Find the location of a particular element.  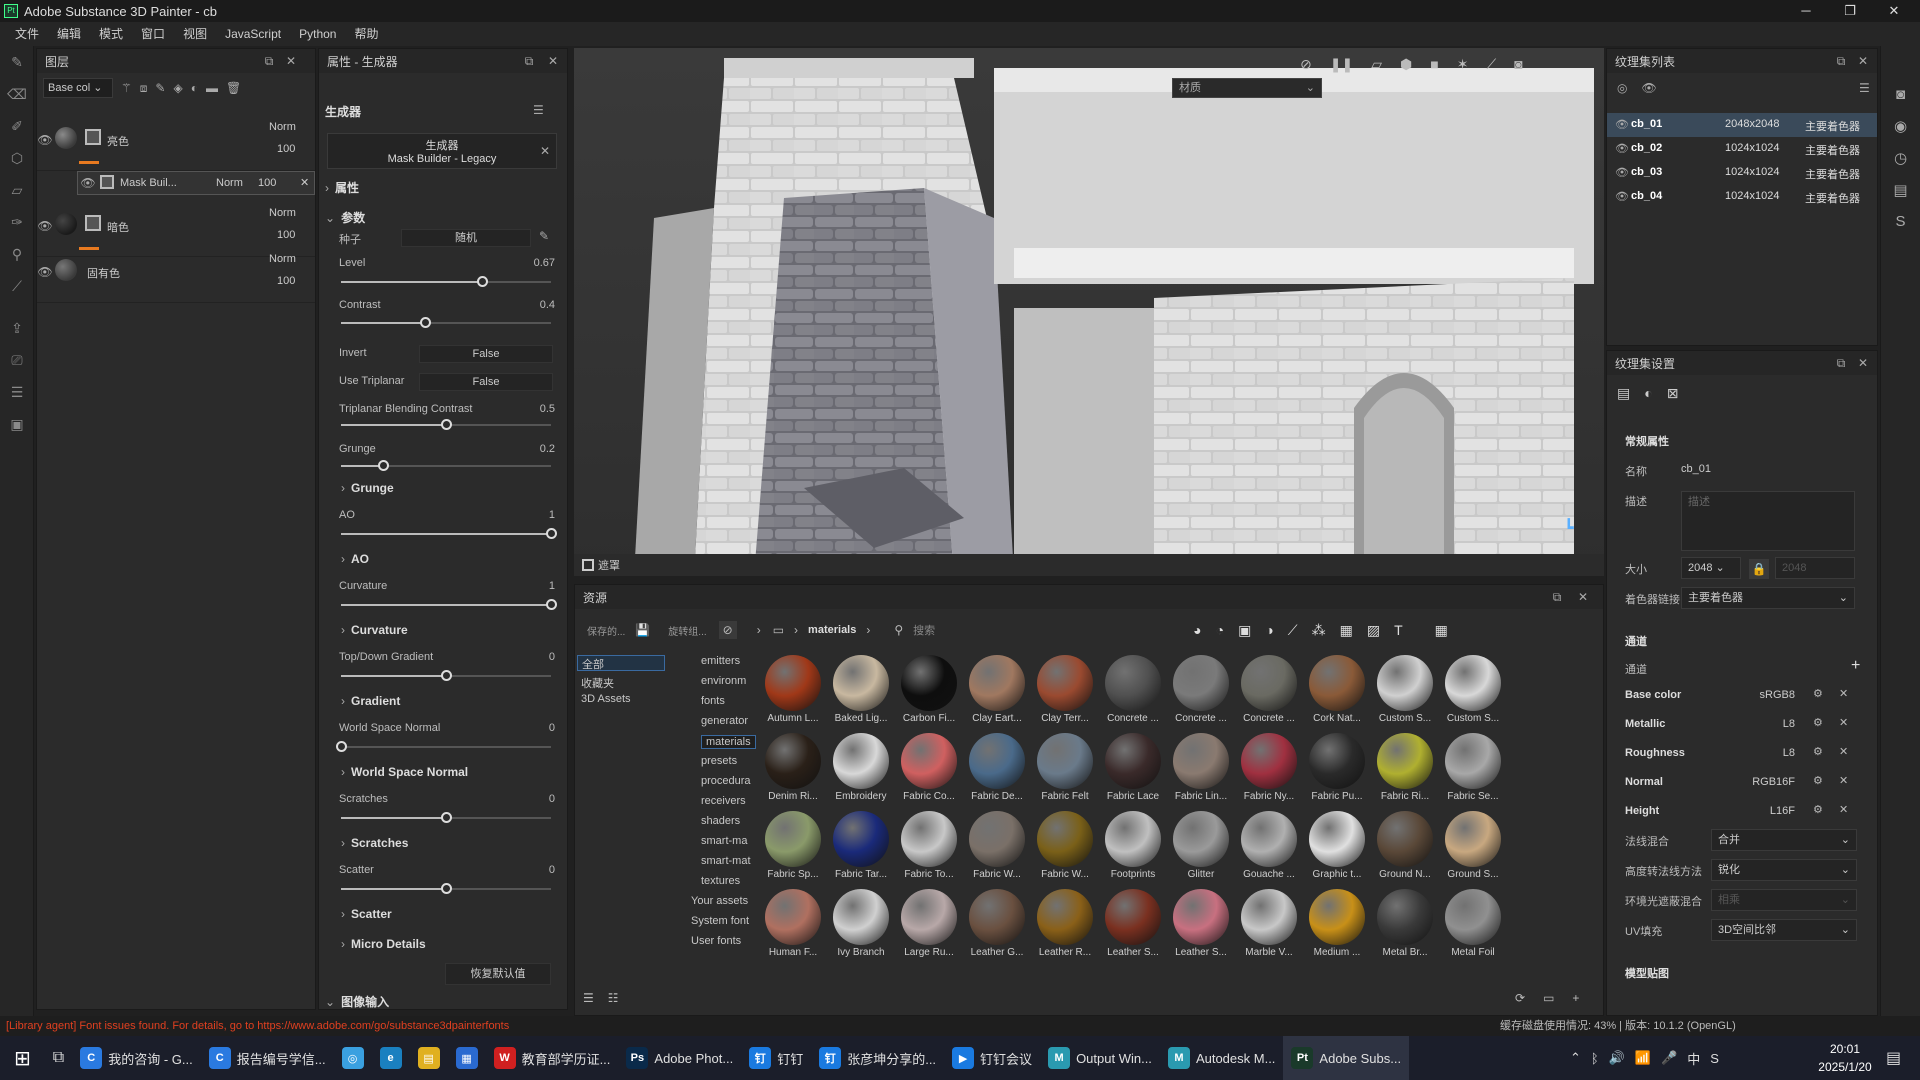

antivirus-icon: S is located at coordinates (1714, 1058).